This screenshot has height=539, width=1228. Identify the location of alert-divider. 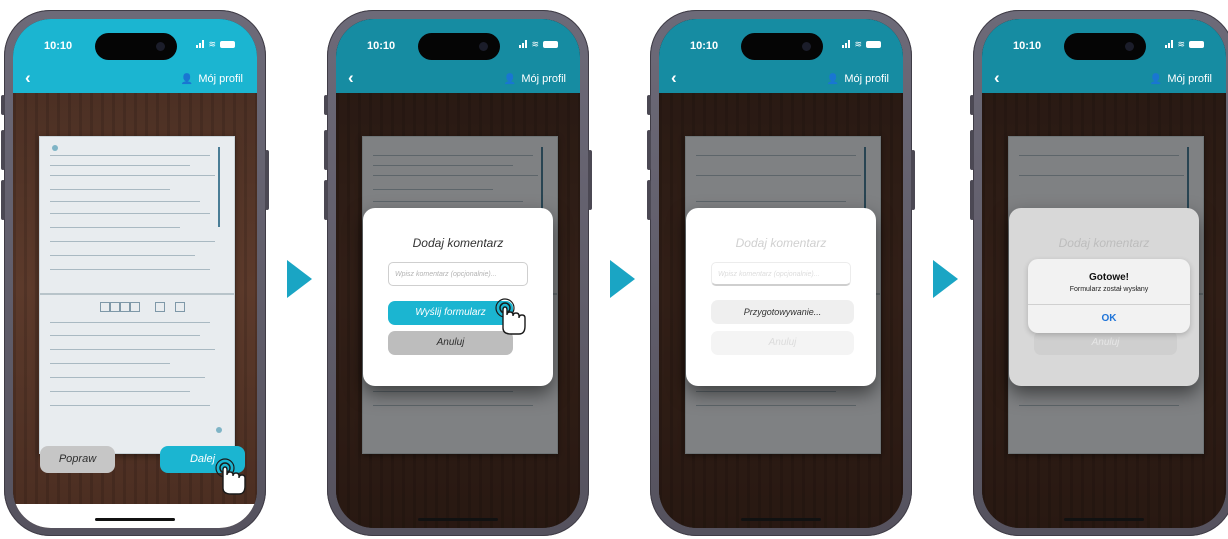
(1109, 304).